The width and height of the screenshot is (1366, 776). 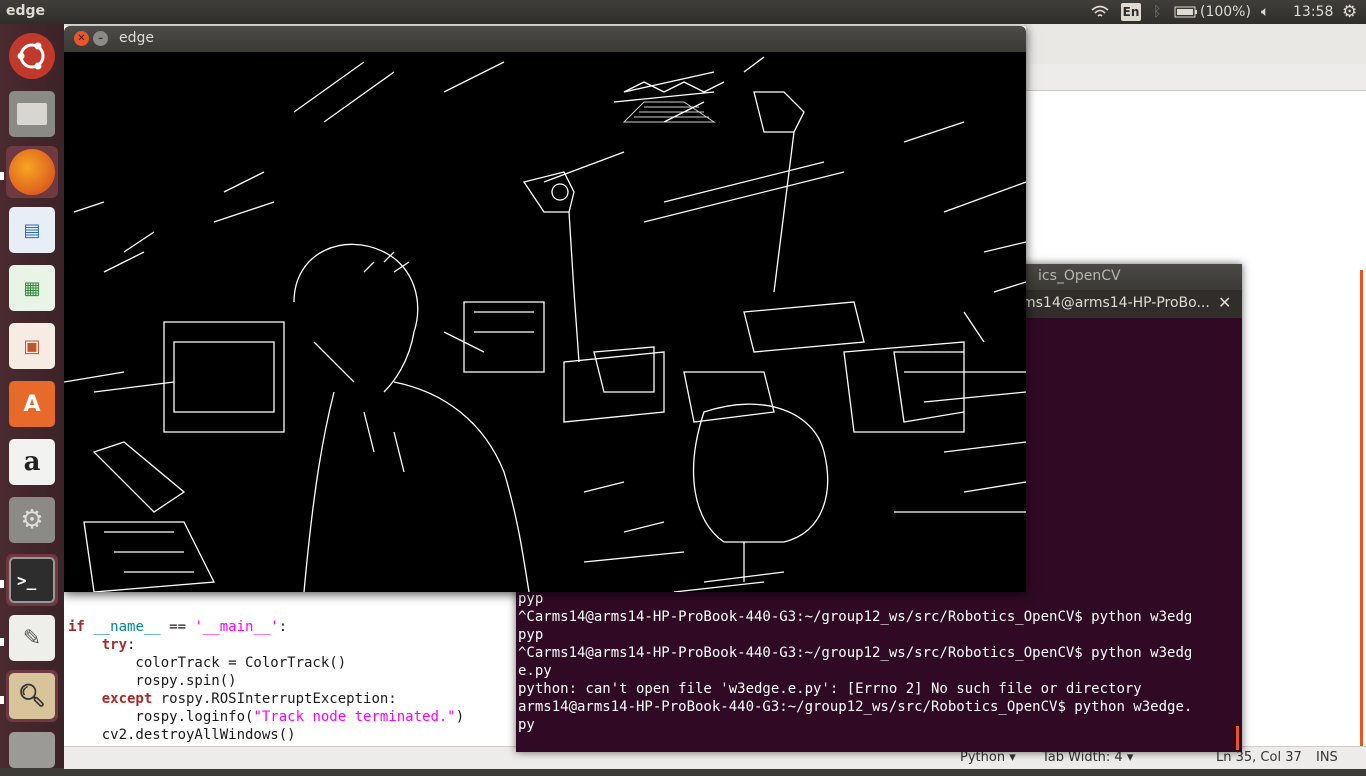 I want to click on terminal-launcher: >_, so click(x=32, y=580).